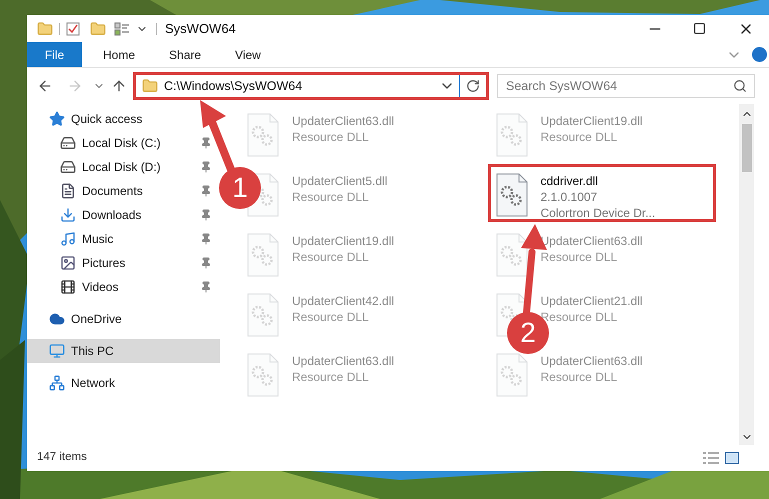  What do you see at coordinates (569, 181) in the screenshot?
I see `file-name: cddriver.dll` at bounding box center [569, 181].